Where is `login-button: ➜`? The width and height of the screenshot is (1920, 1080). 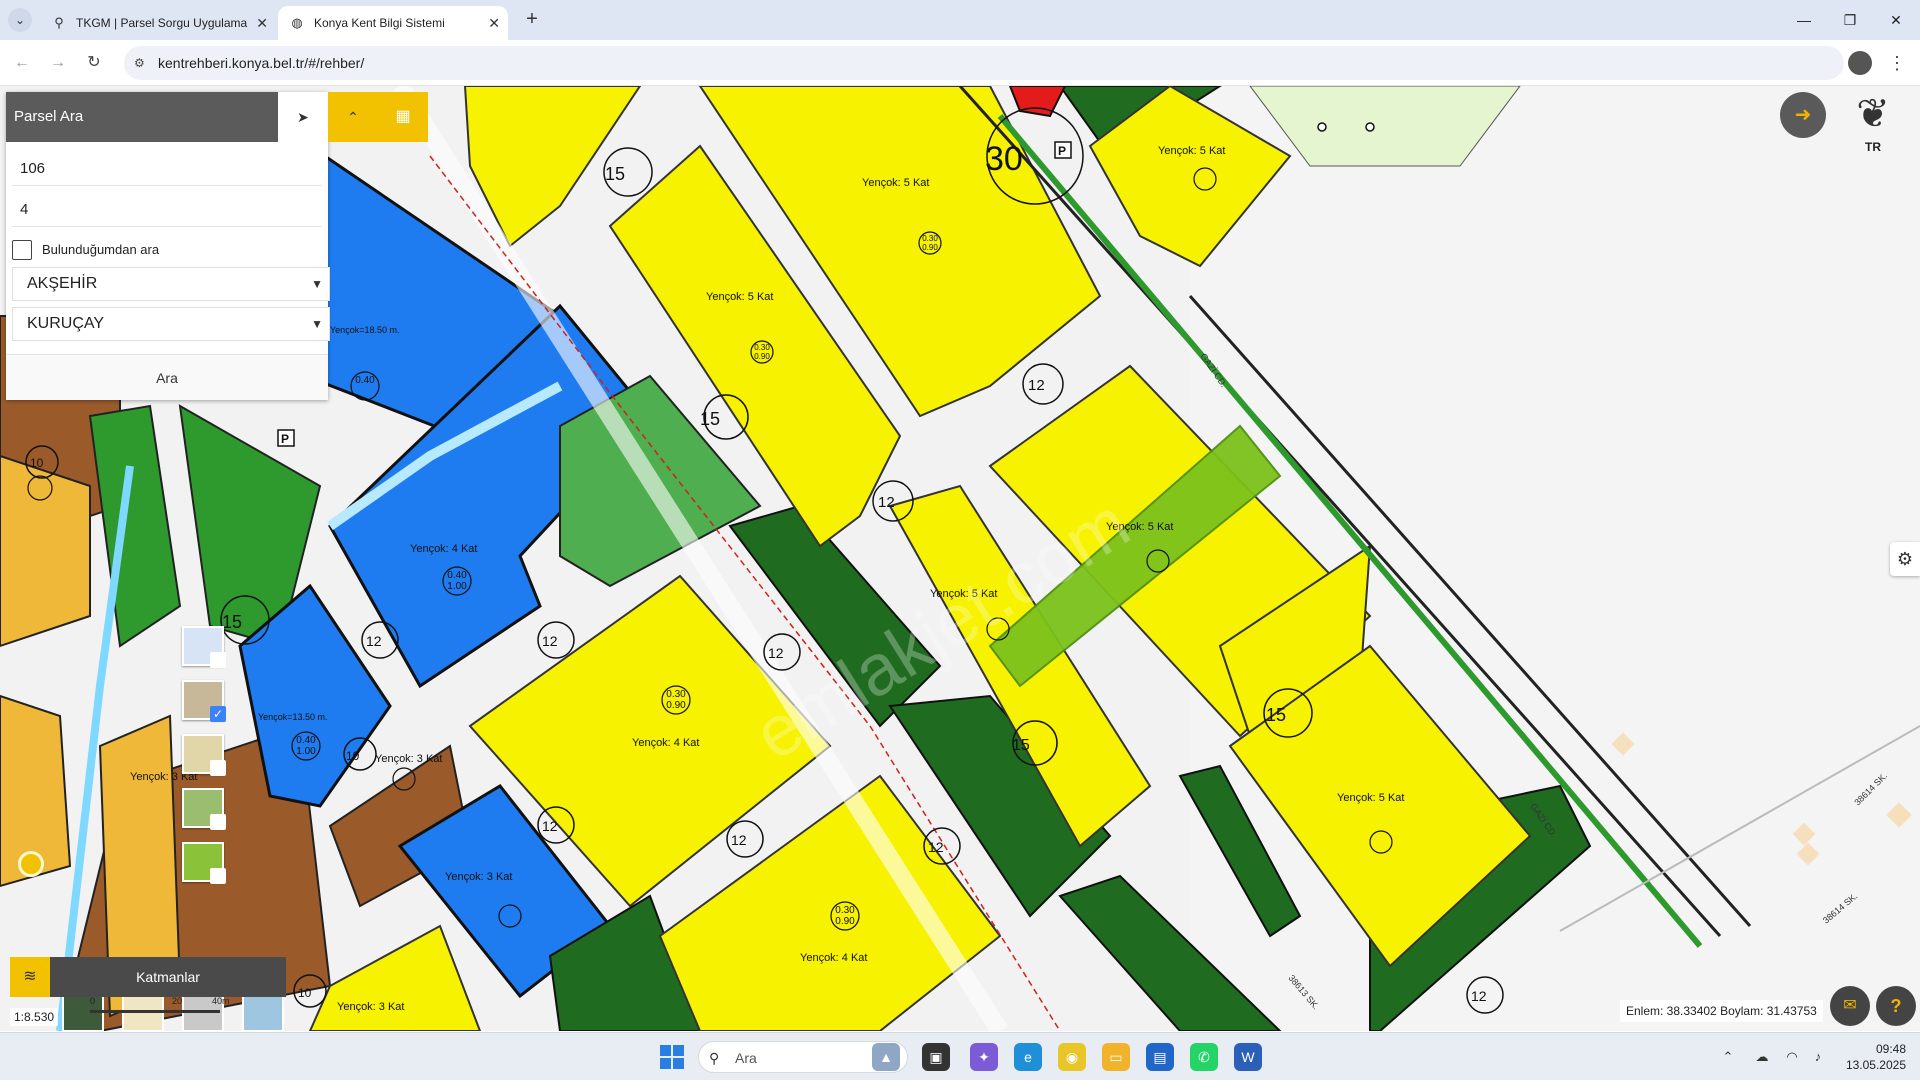 login-button: ➜ is located at coordinates (1803, 115).